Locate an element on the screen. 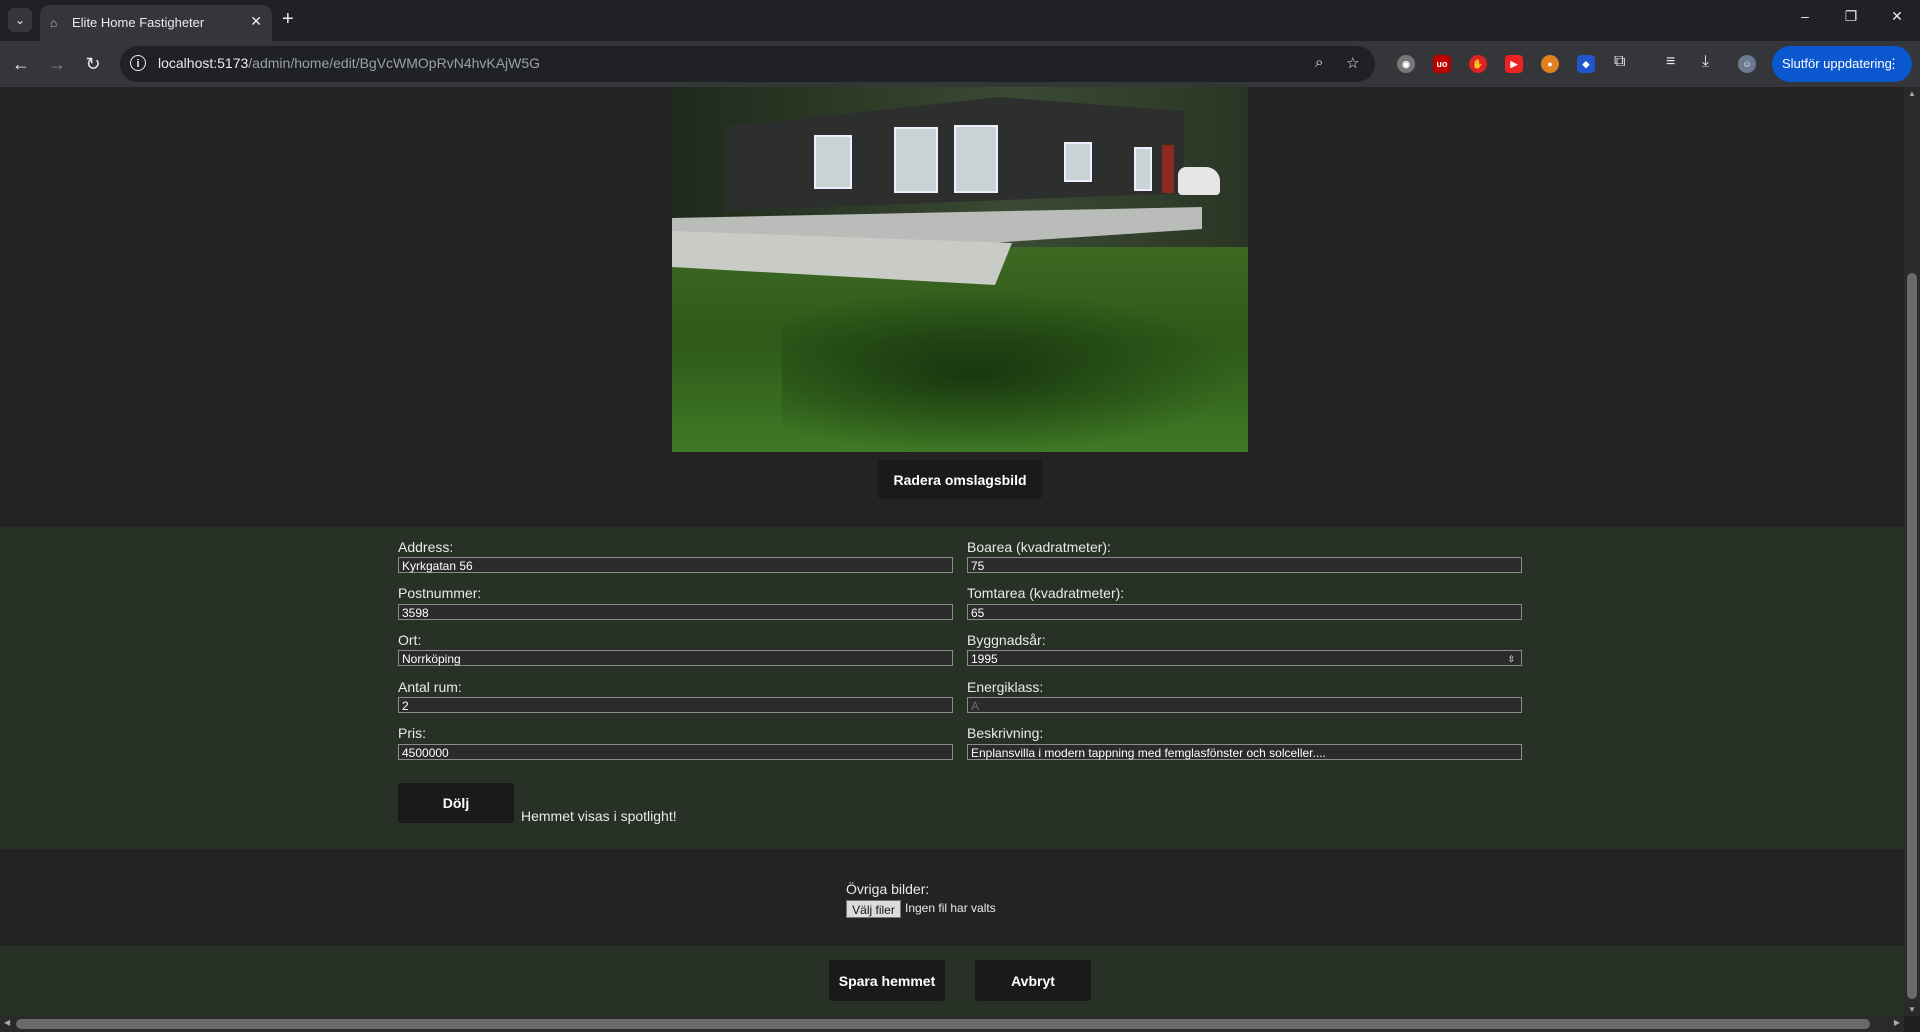  scroll-left-arrow-icon: ◀ is located at coordinates (7, 1022).